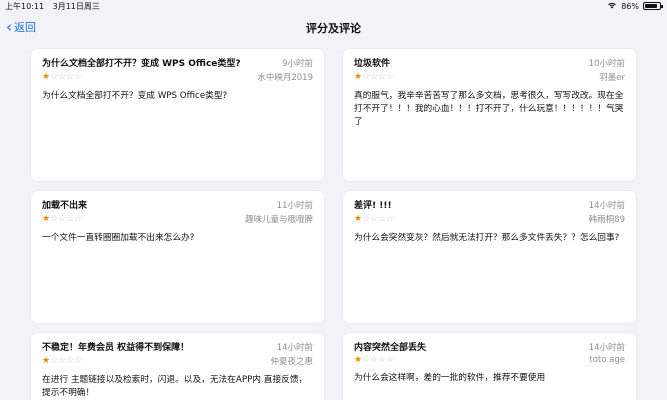 This screenshot has height=400, width=667. What do you see at coordinates (487, 238) in the screenshot?
I see `review-body: 为什么会突然变灰？然后就无法打开？那么多文件丢失？？怎么回事?` at bounding box center [487, 238].